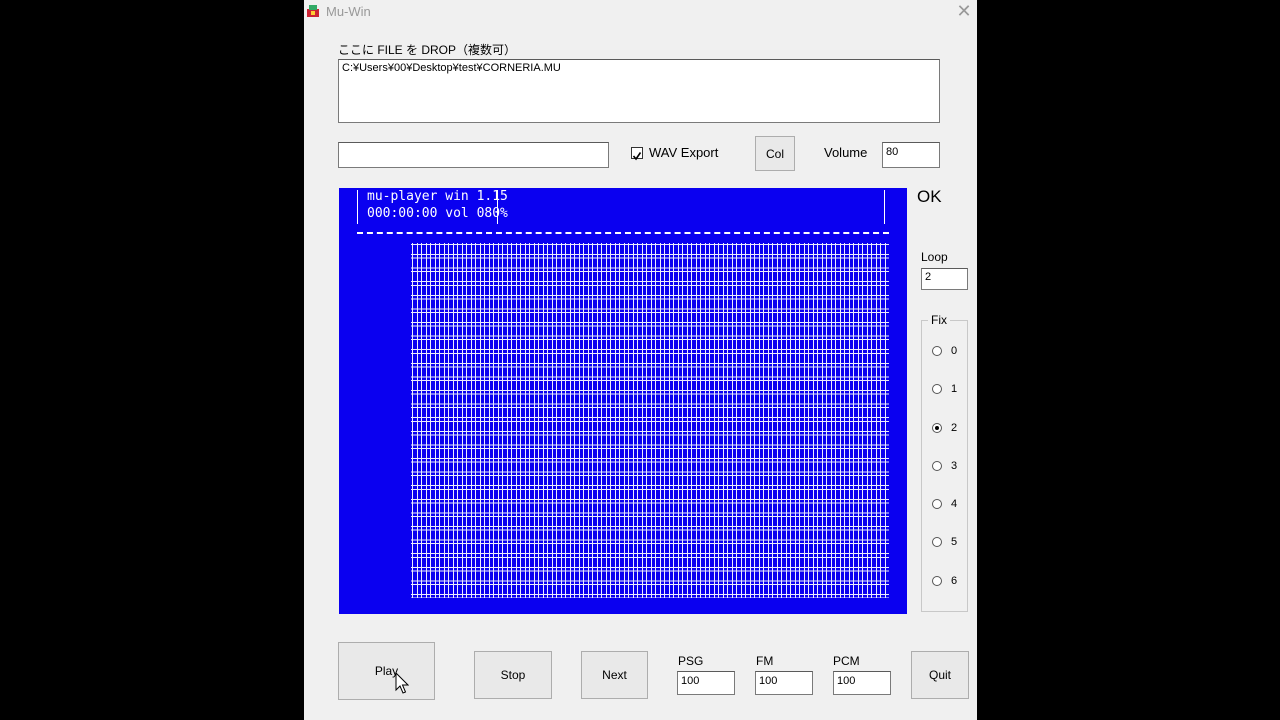 The height and width of the screenshot is (720, 1280). I want to click on fix-radio-label-3: 3, so click(954, 466).